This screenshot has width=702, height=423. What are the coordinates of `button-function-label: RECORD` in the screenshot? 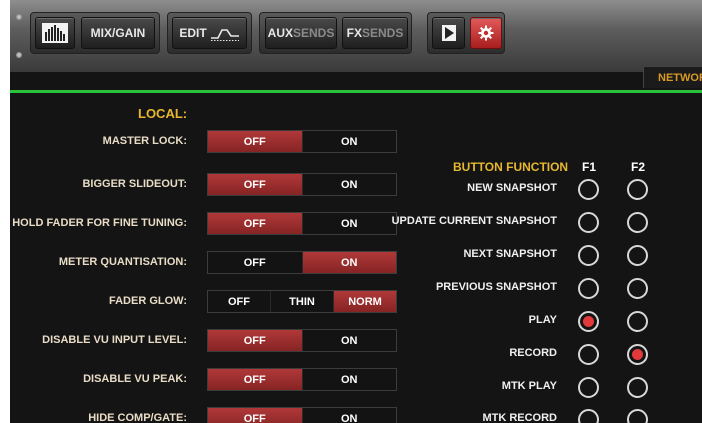 It's located at (533, 353).